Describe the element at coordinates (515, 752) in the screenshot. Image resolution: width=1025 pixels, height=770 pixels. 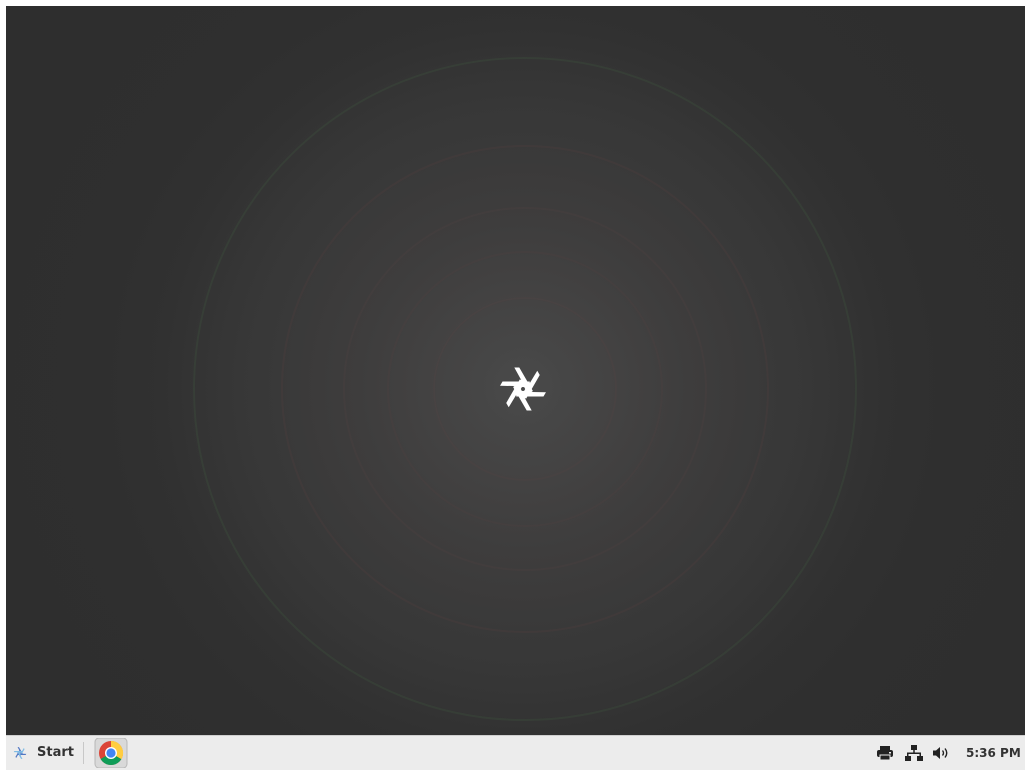
I see `taskbar: Start 5:36 PM` at that location.